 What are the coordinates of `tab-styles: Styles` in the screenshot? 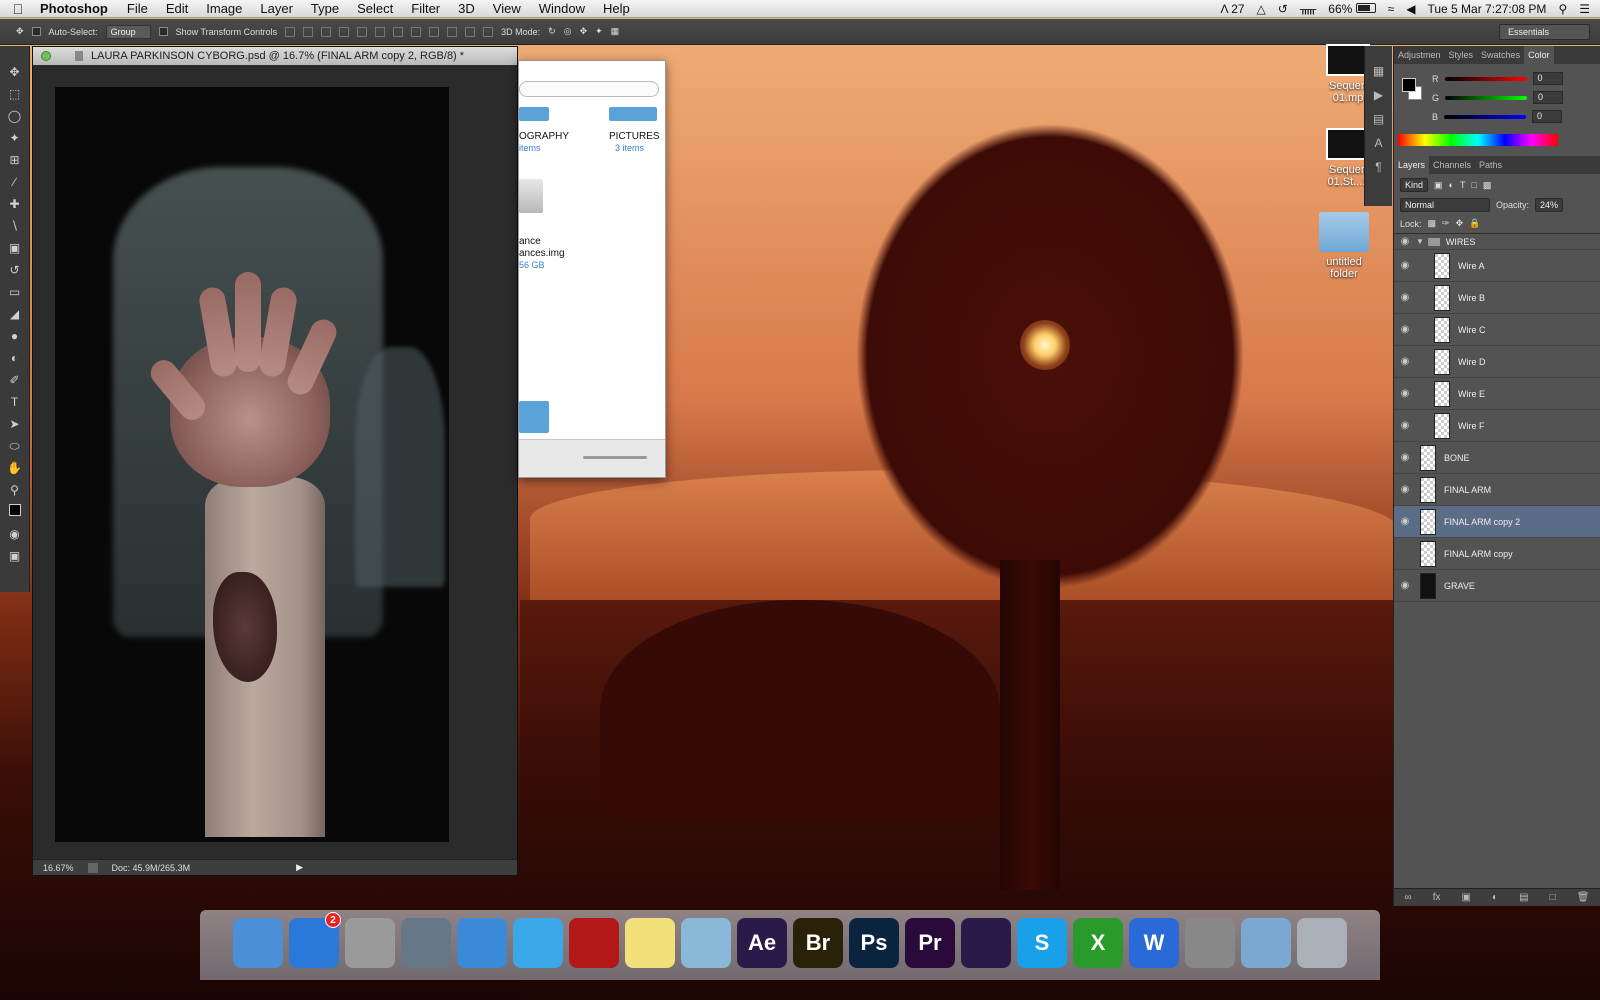 It's located at (1461, 55).